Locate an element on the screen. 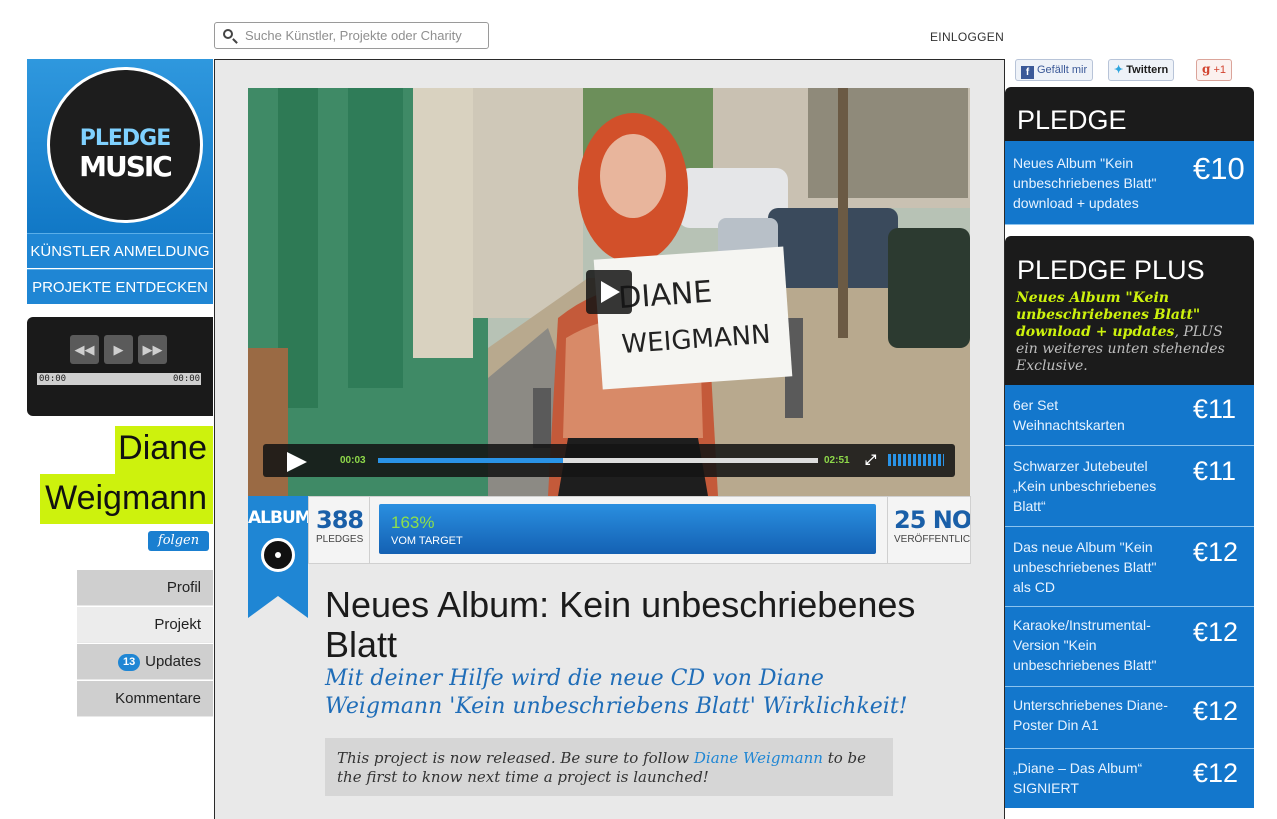 The width and height of the screenshot is (1277, 819). funding-progress: 163% VOM TARGET is located at coordinates (627, 529).